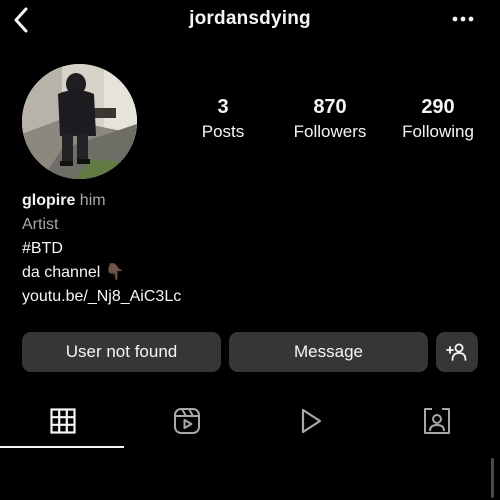 This screenshot has height=500, width=500. I want to click on profile-tabs, so click(250, 423).